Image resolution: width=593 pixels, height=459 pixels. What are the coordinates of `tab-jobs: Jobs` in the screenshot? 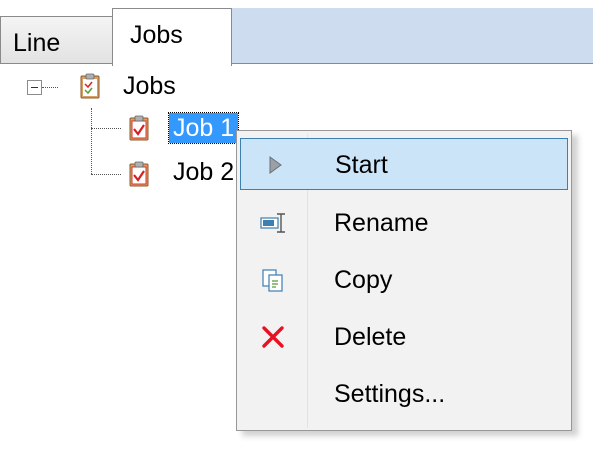 It's located at (172, 37).